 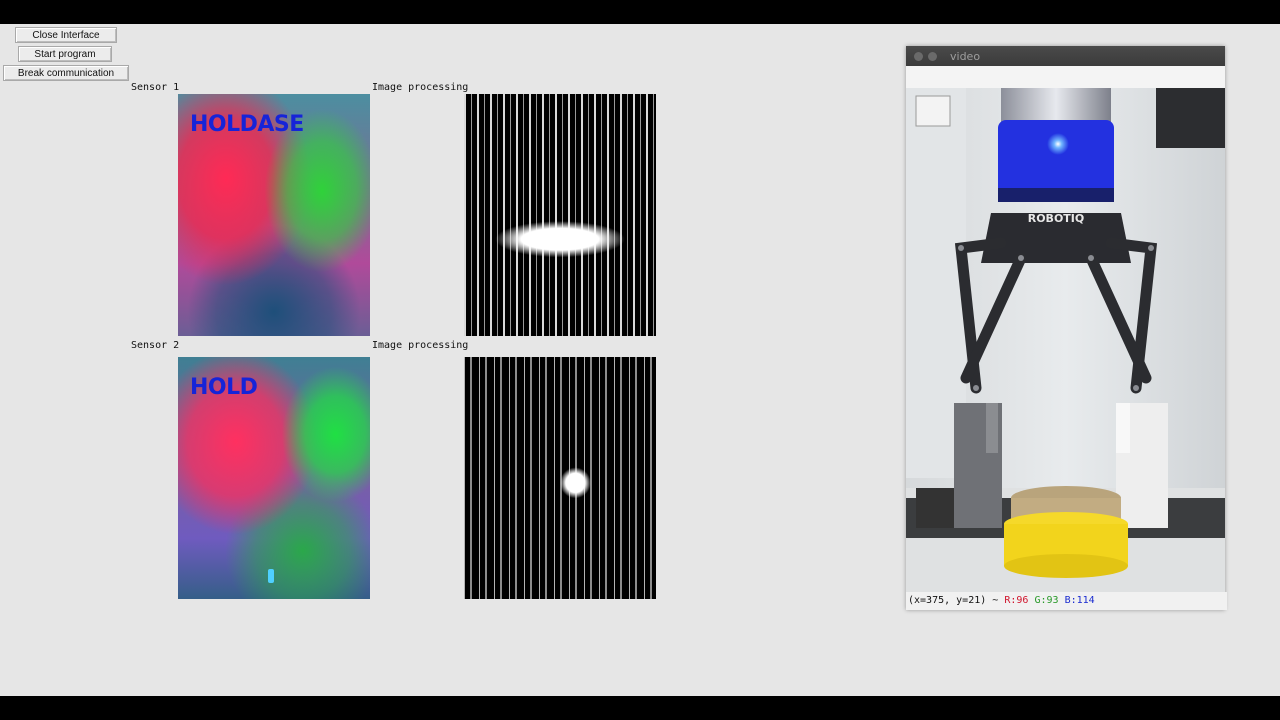 I want to click on sensor1-processed-image, so click(x=560, y=215).